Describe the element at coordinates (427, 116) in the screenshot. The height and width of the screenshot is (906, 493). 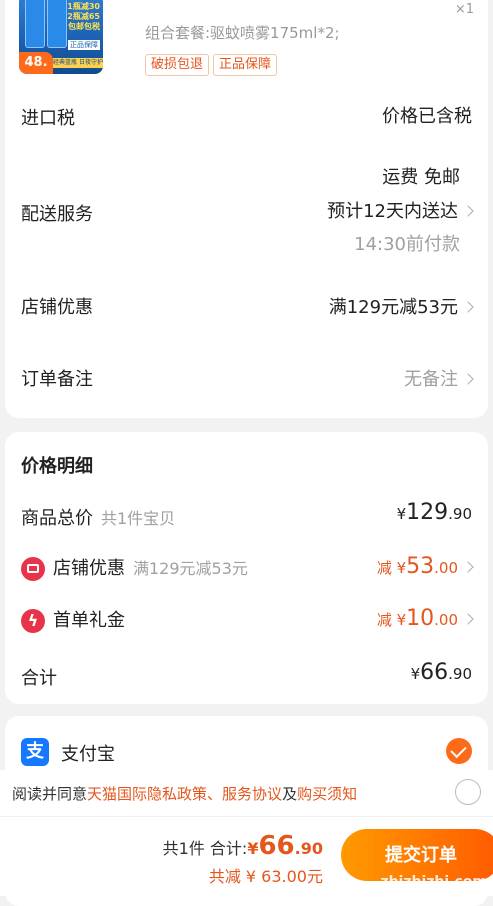
I see `tax-value: 价格已含税` at that location.